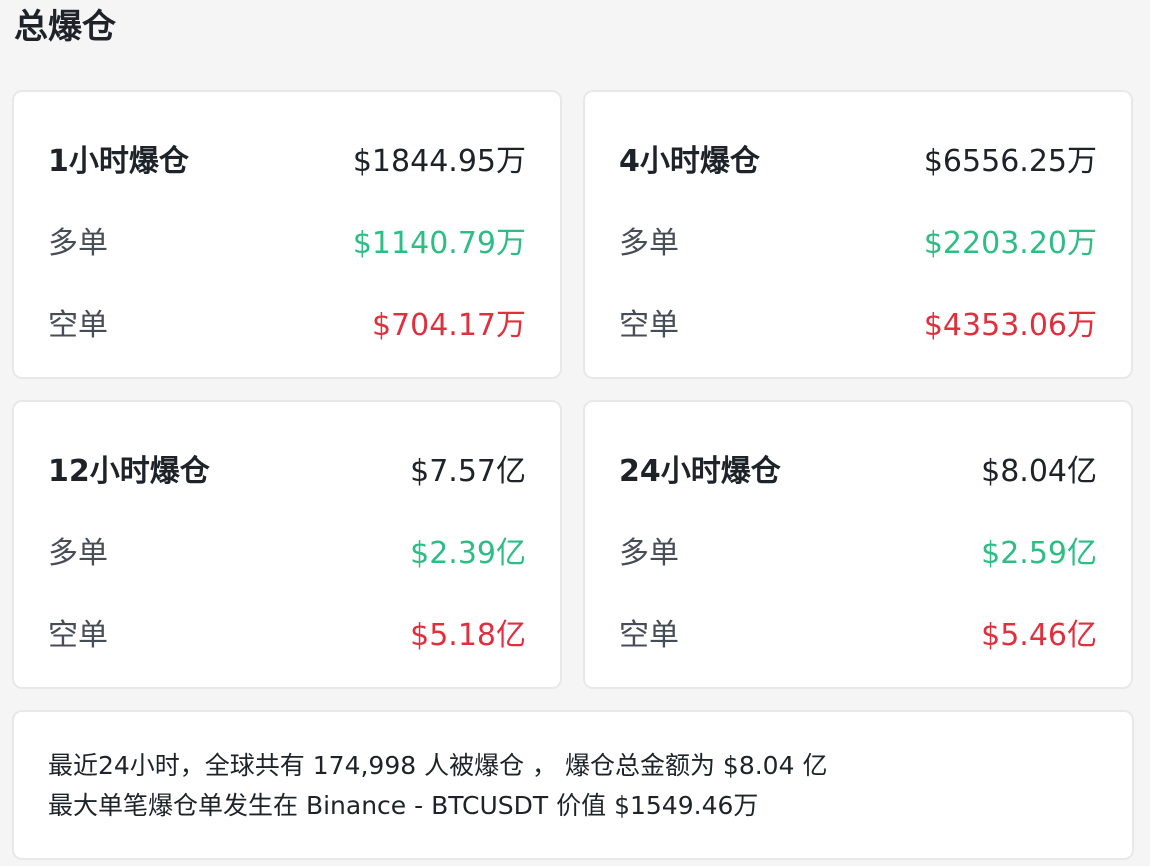 This screenshot has width=1150, height=866. Describe the element at coordinates (1039, 553) in the screenshot. I see `long-value: $2.59亿` at that location.